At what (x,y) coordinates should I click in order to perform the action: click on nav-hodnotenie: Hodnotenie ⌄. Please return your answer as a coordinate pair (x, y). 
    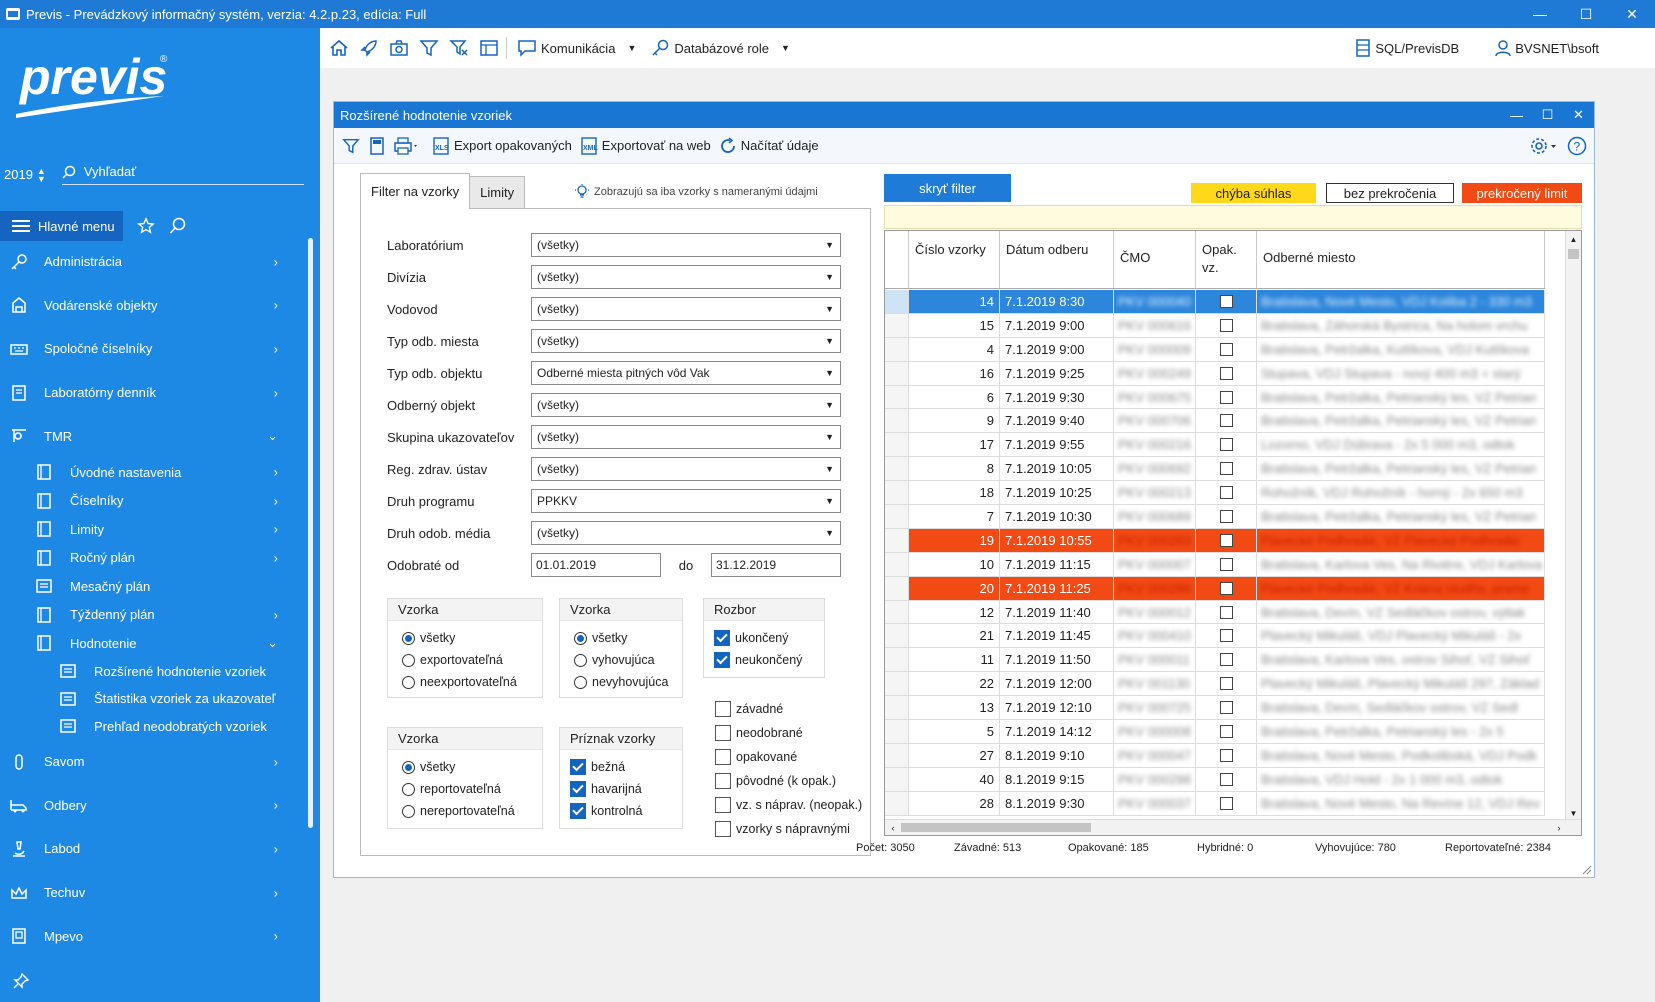
    Looking at the image, I should click on (153, 643).